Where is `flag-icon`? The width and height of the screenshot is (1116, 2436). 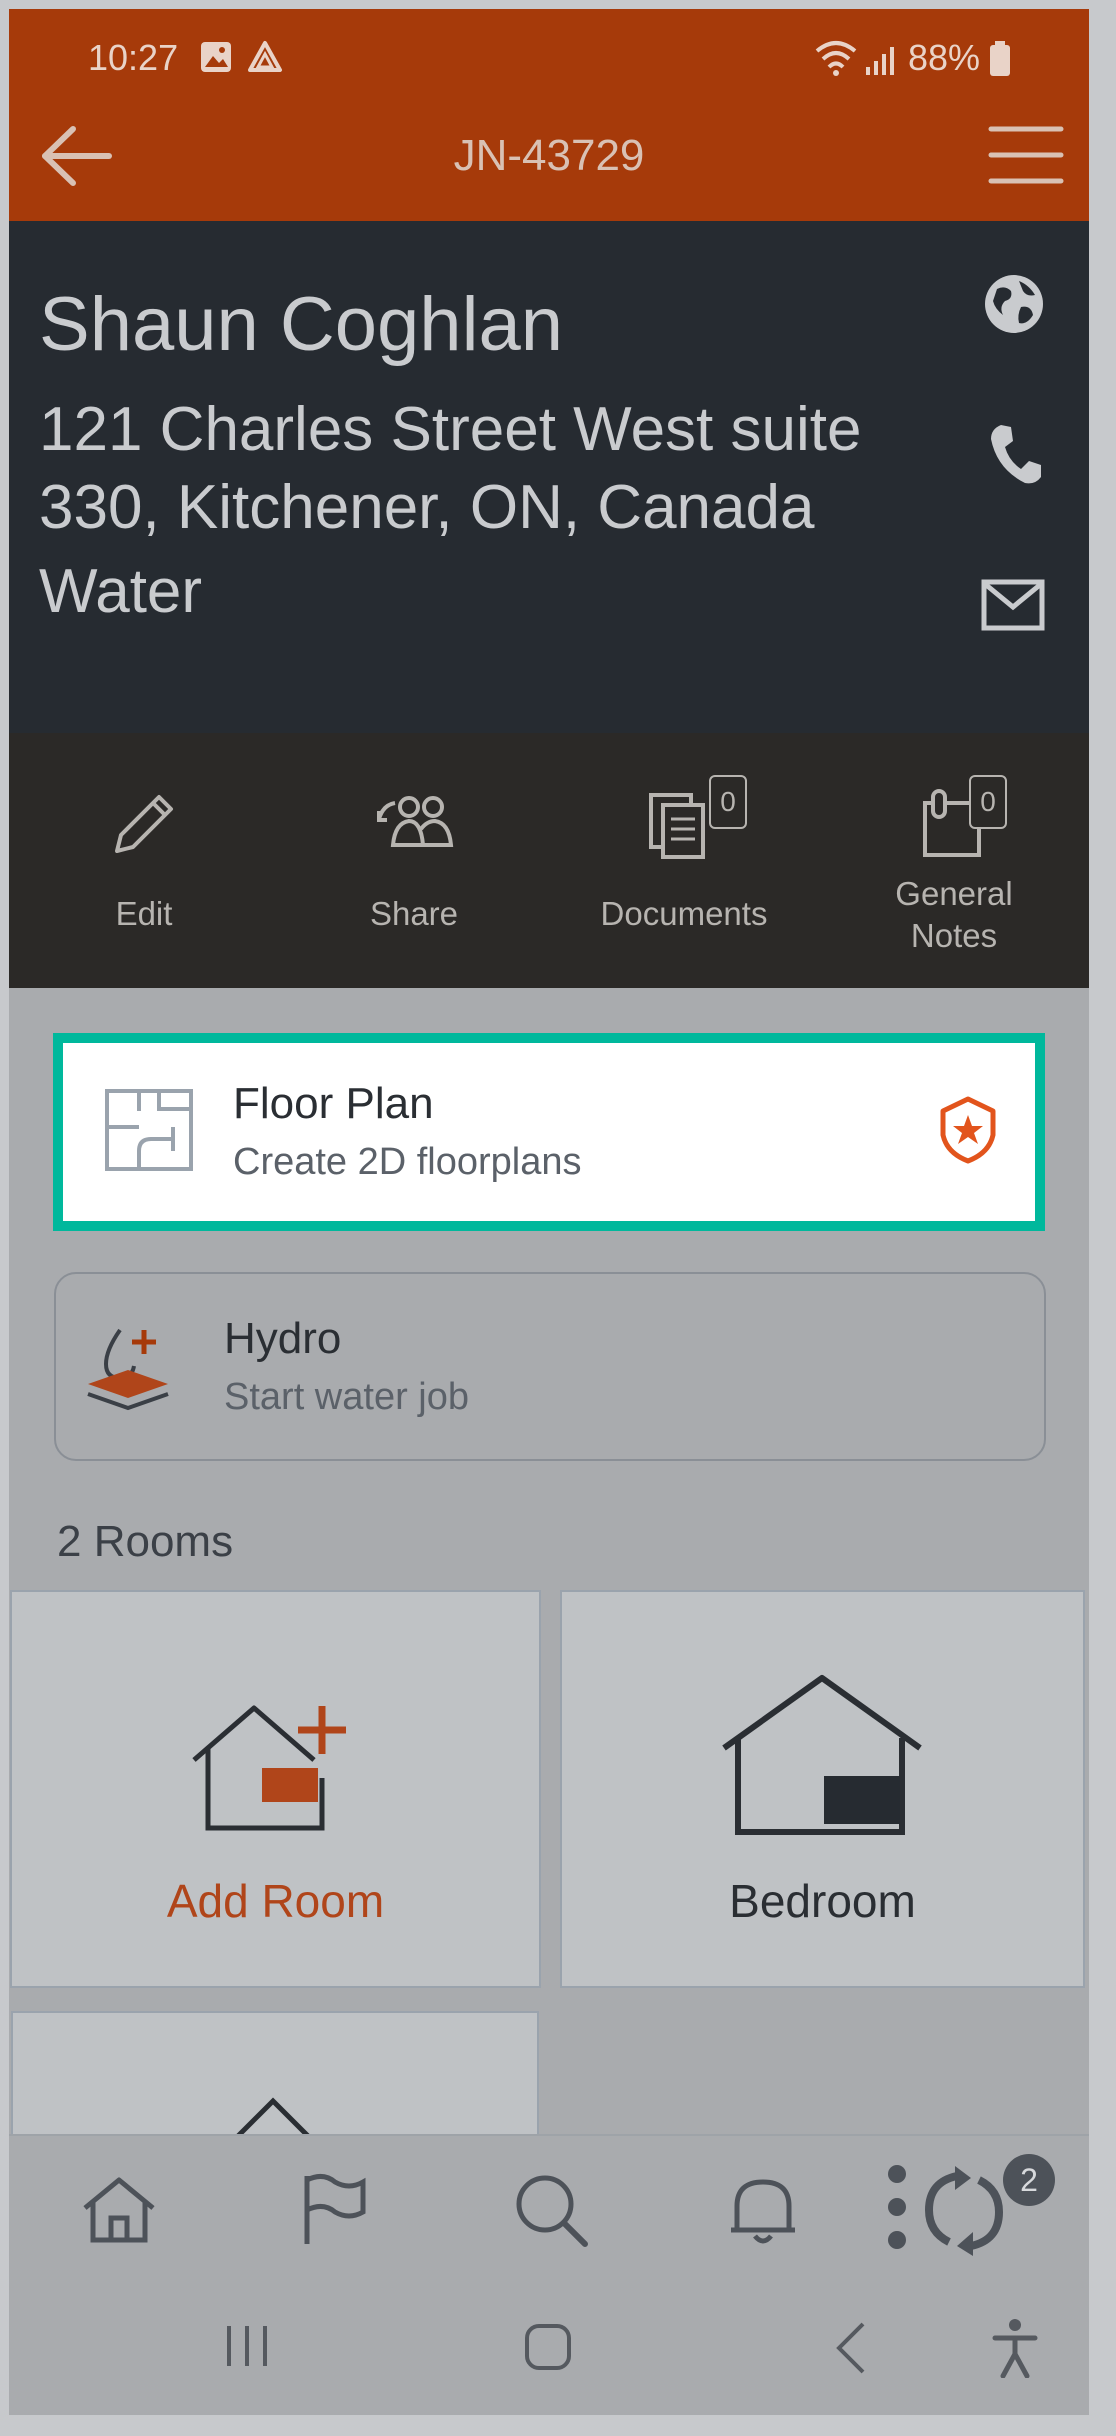
flag-icon is located at coordinates (334, 2210).